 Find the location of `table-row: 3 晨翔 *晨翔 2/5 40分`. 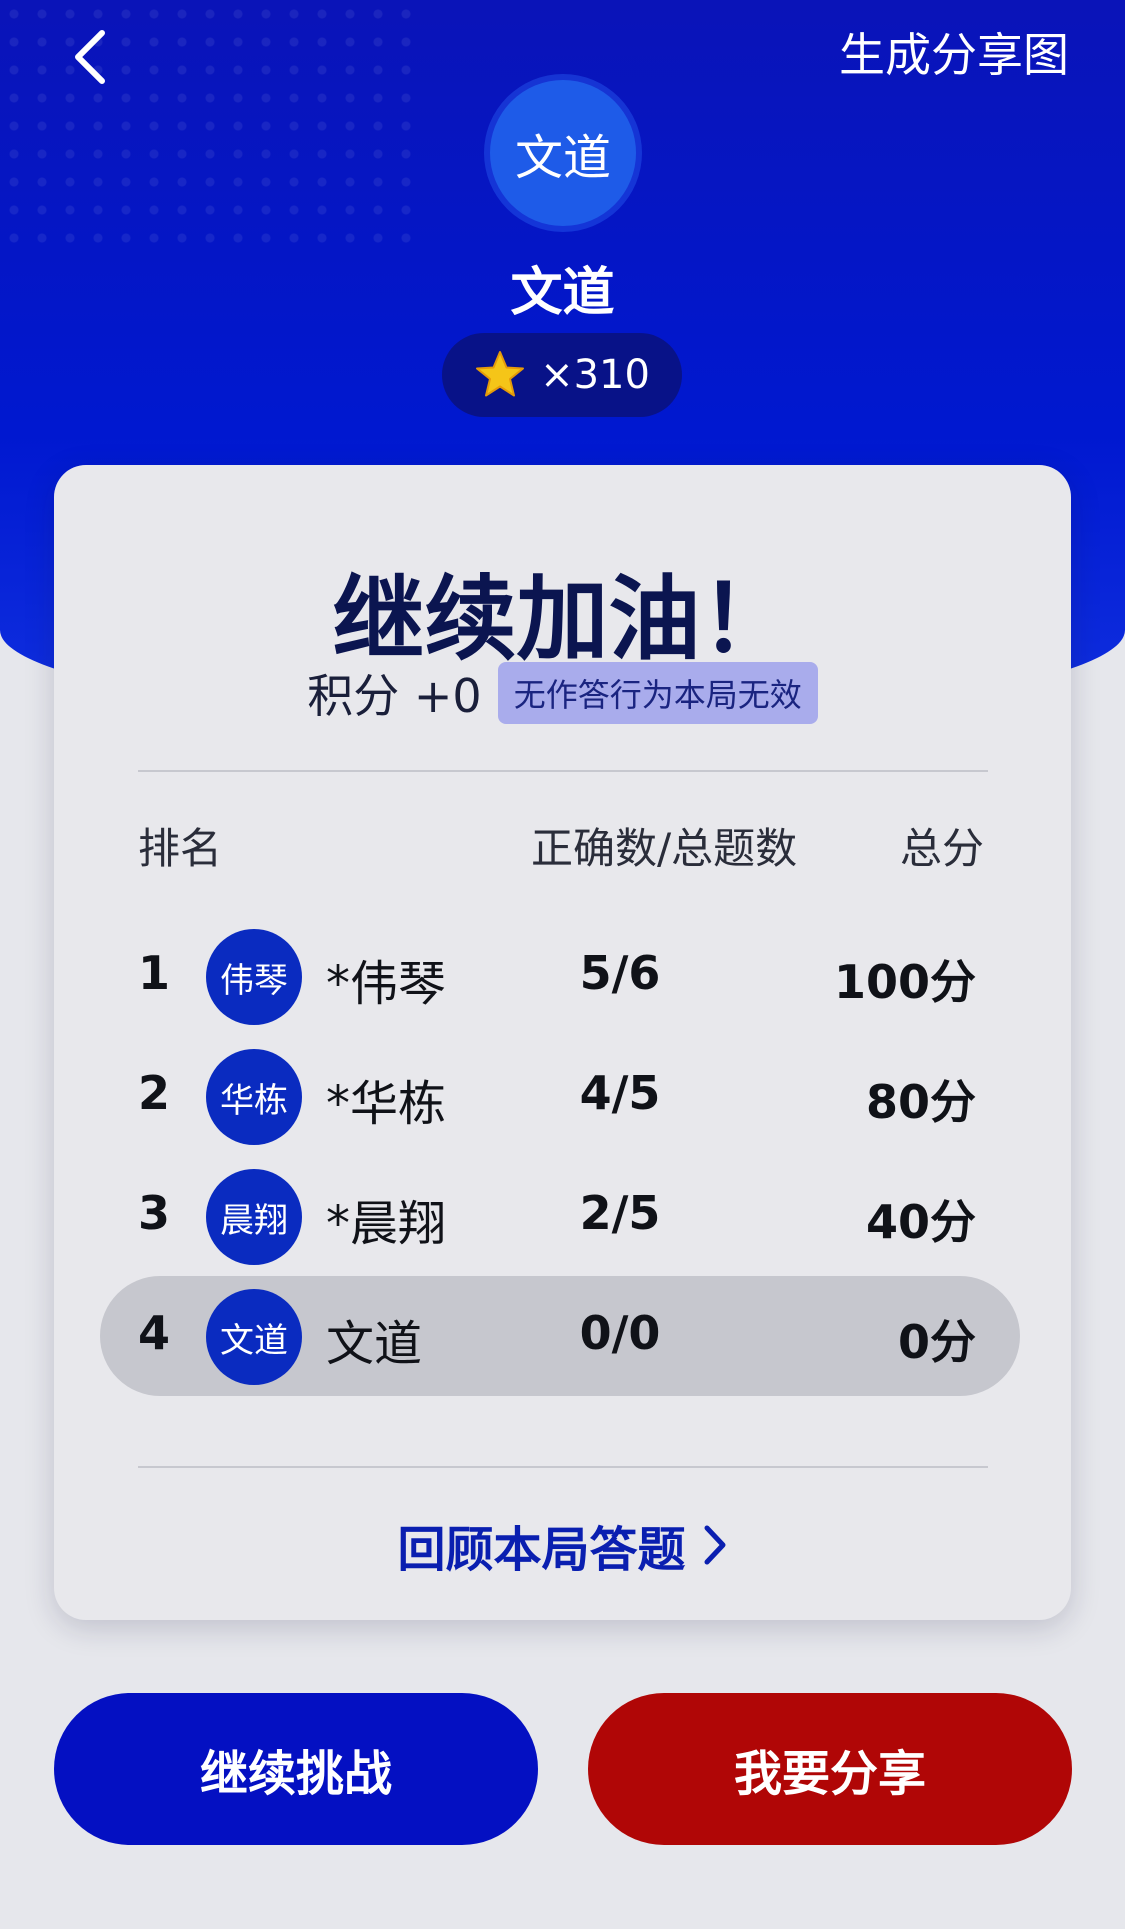

table-row: 3 晨翔 *晨翔 2/5 40分 is located at coordinates (560, 1216).